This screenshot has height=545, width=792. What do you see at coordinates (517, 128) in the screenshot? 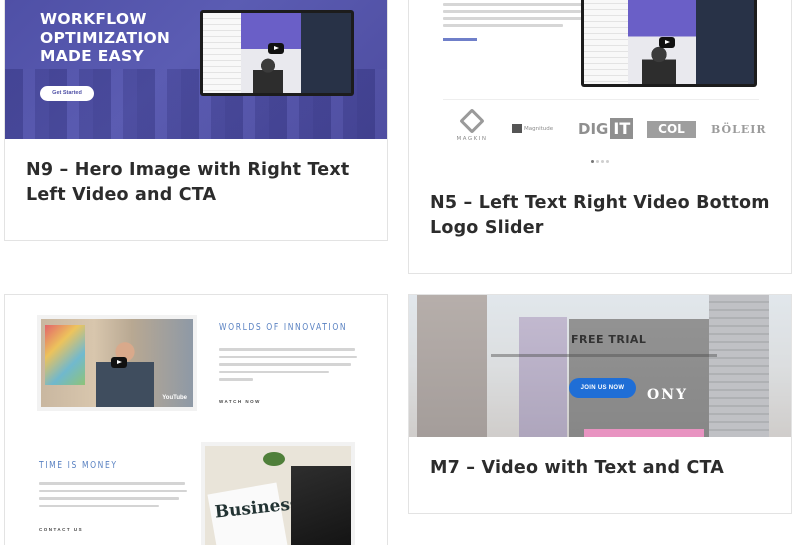
I see `magnitude-mark-icon` at bounding box center [517, 128].